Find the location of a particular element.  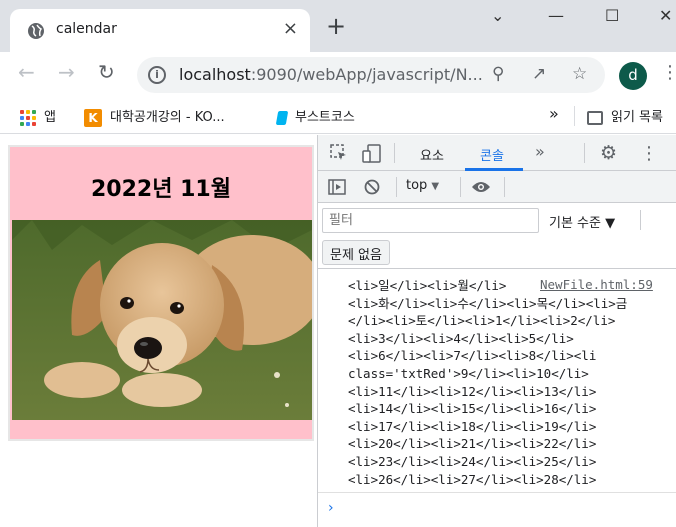

title-bar: calendar × + ⌄ — ☐ ✕ is located at coordinates (338, 26).